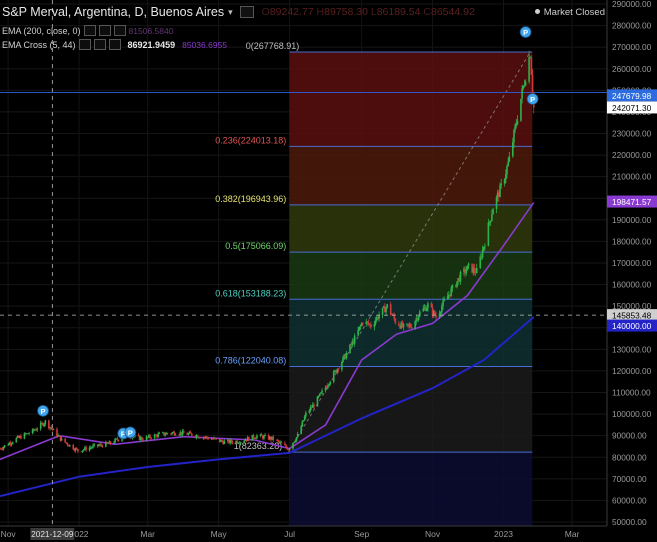 This screenshot has height=542, width=657. What do you see at coordinates (632, 4) in the screenshot?
I see `y-tick-label: 290000.00` at bounding box center [632, 4].